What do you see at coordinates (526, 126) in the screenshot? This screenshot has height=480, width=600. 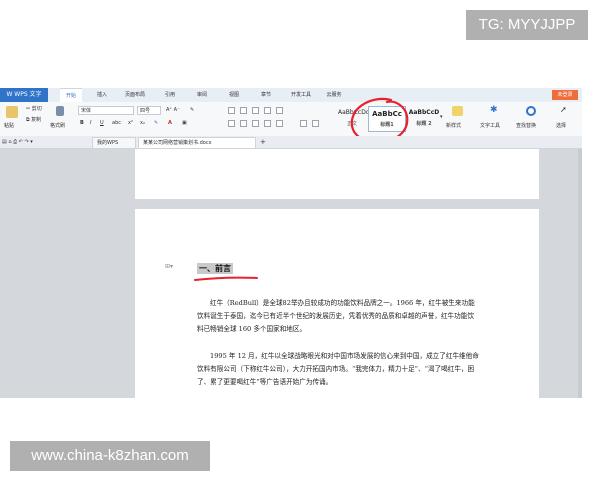 I see `find-replace-label: 查找替换` at bounding box center [526, 126].